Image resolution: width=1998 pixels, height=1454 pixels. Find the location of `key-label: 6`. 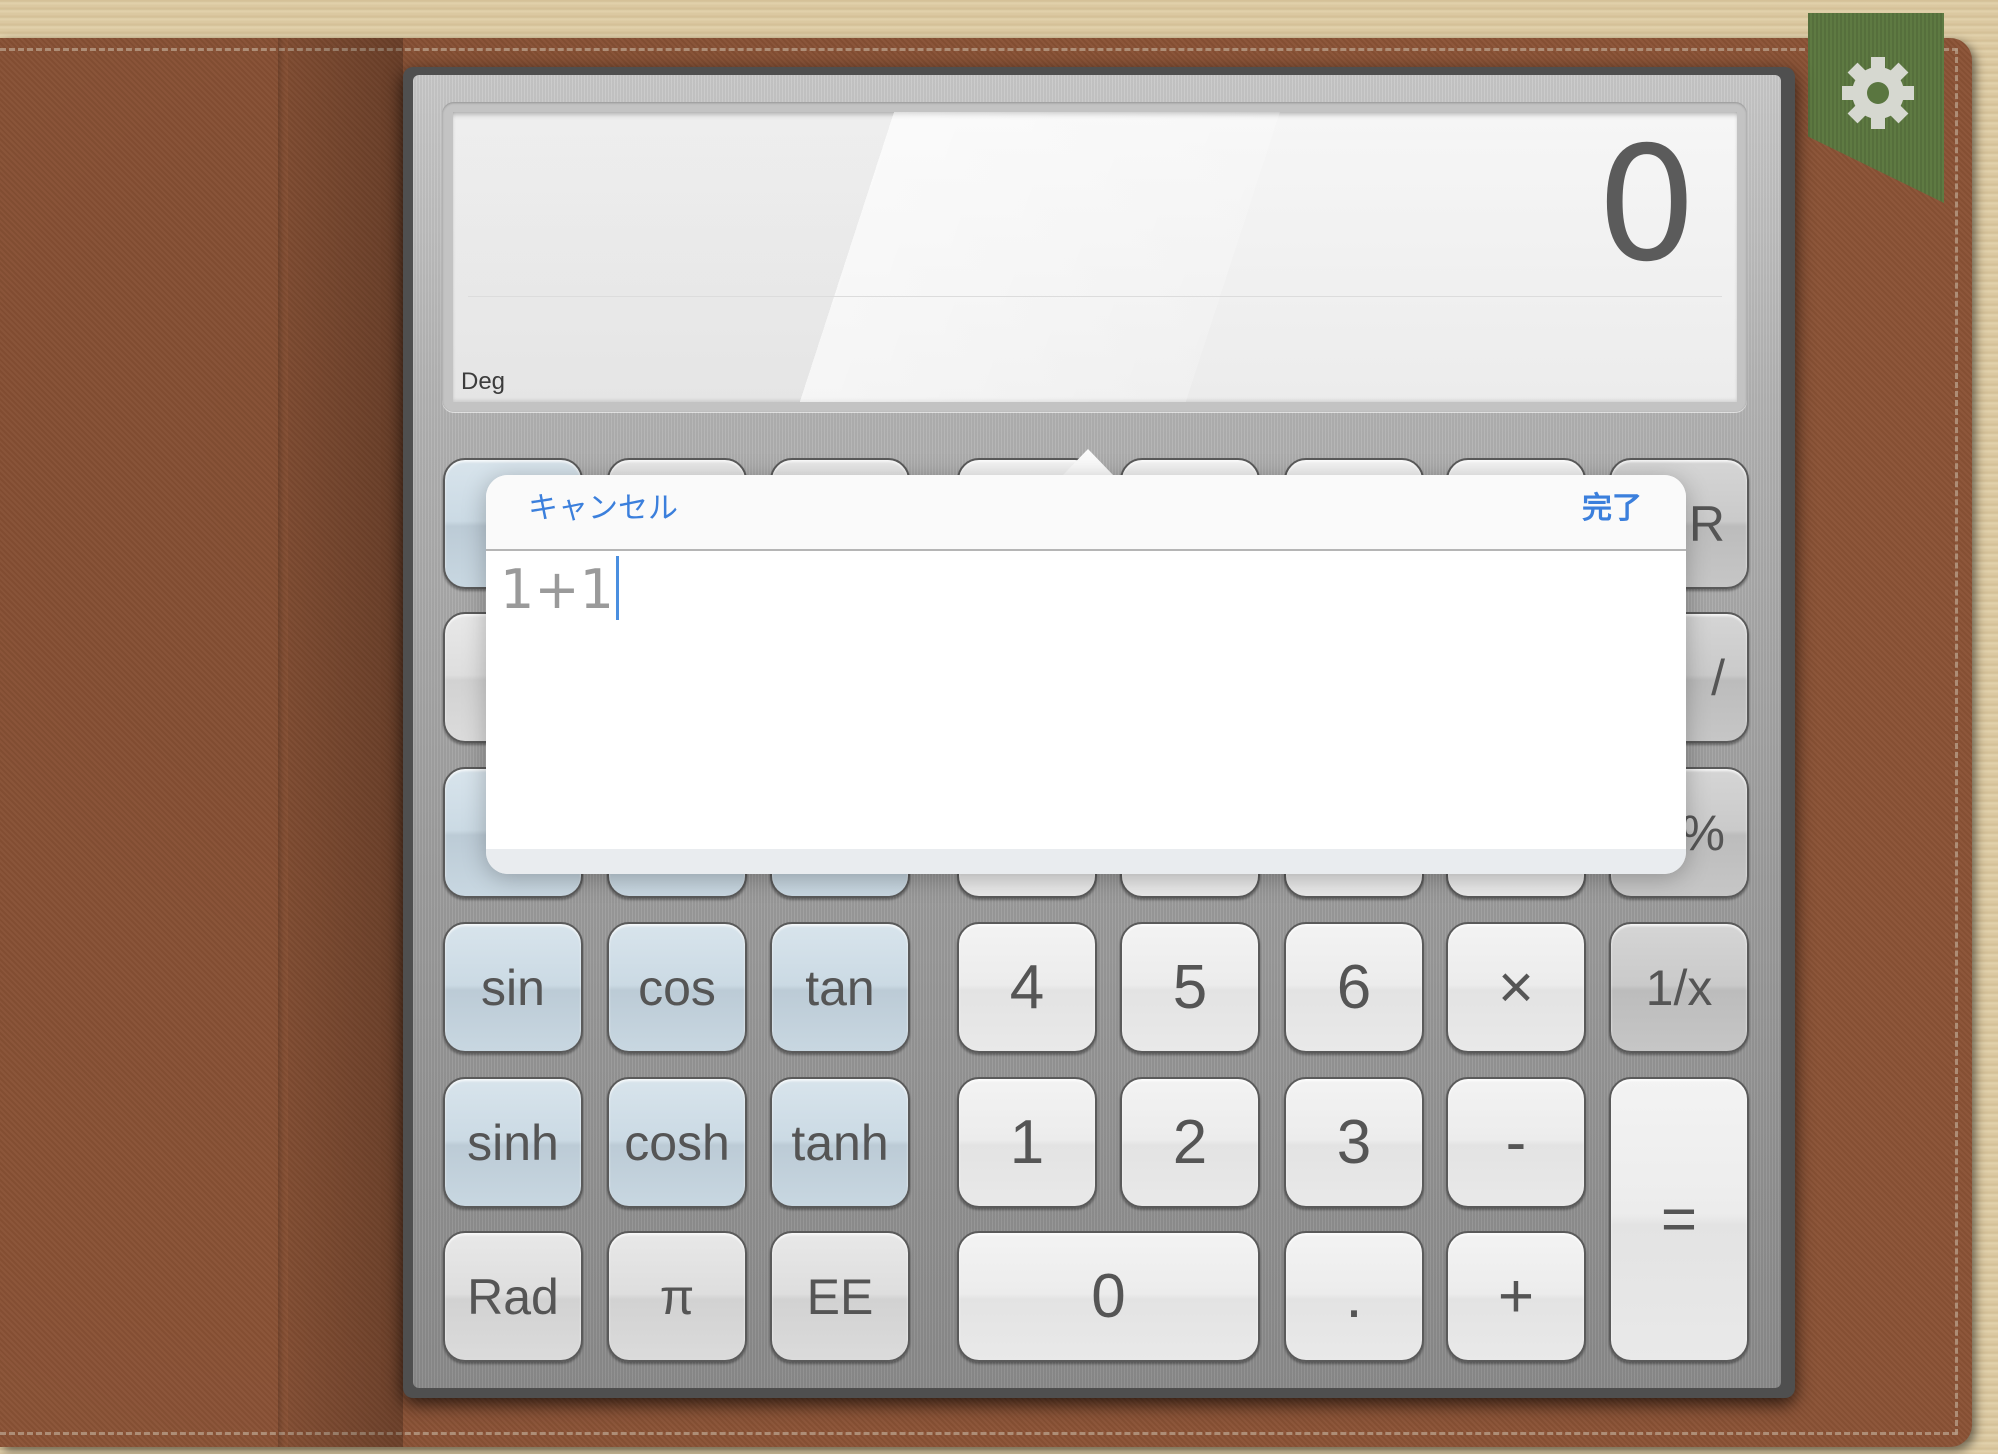

key-label: 6 is located at coordinates (1354, 987).